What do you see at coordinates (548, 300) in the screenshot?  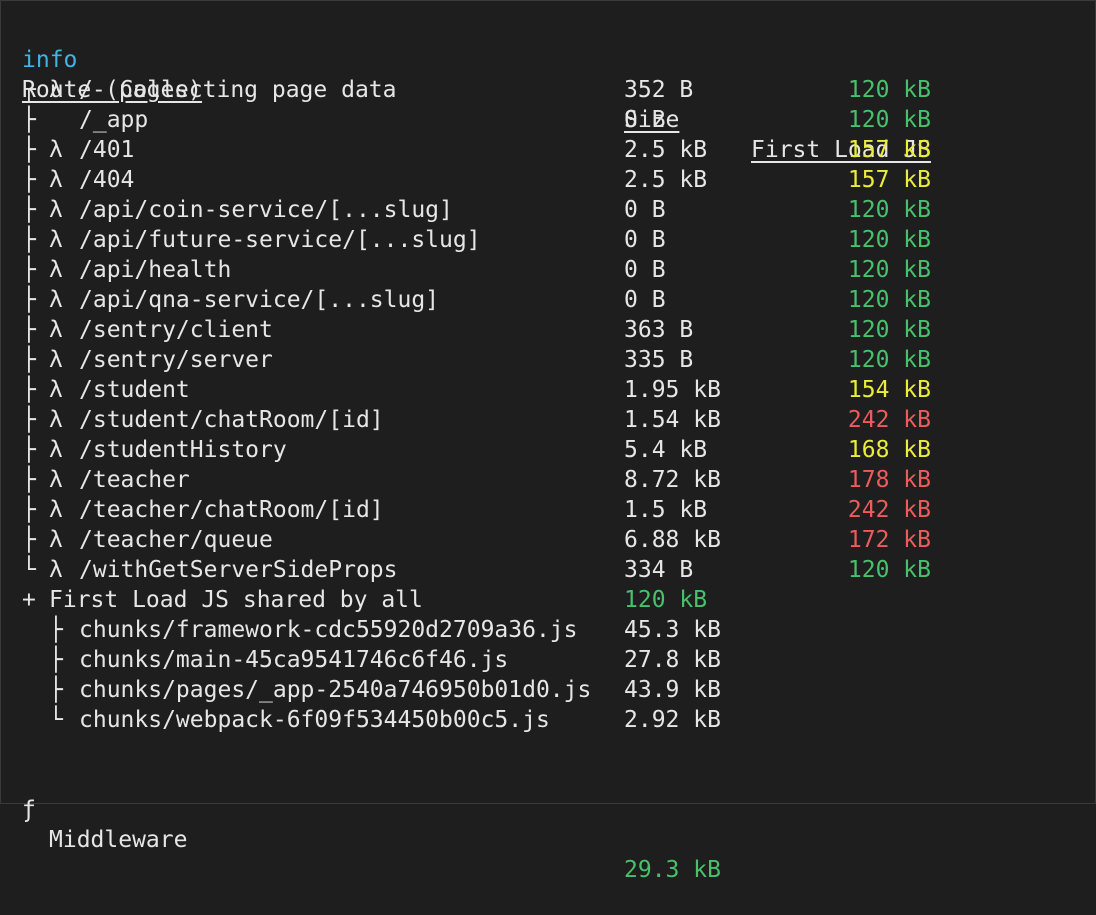 I see `route-row: ├ λ/api/qna-service/[...slug] 0 B 120 kB` at bounding box center [548, 300].